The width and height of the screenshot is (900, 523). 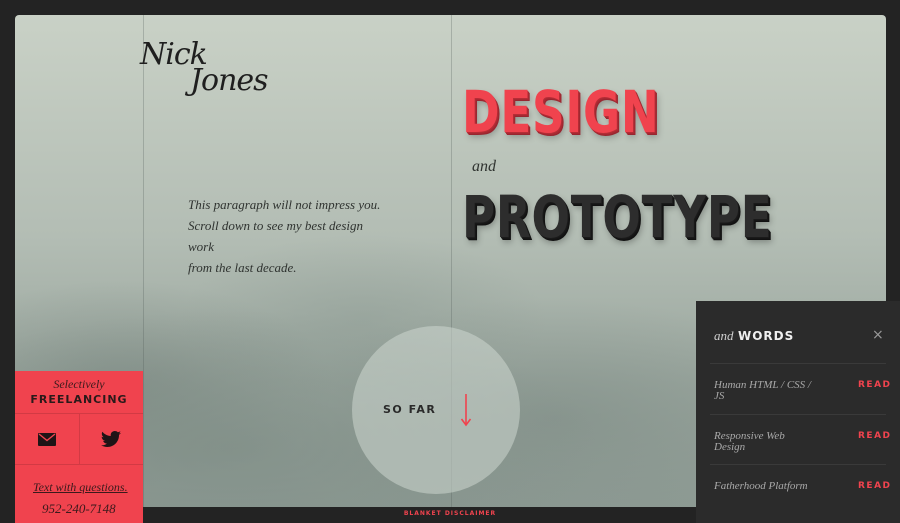 I want to click on article-row: Fatherhood Platform READ, so click(x=800, y=489).